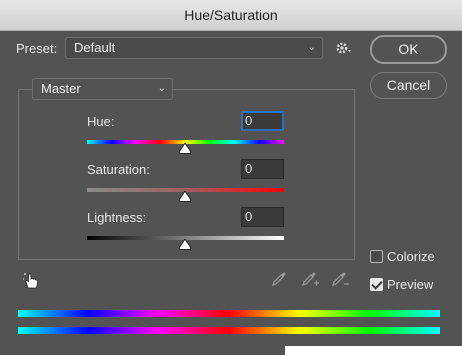 This screenshot has width=462, height=355. I want to click on cancel-button: Cancel, so click(408, 85).